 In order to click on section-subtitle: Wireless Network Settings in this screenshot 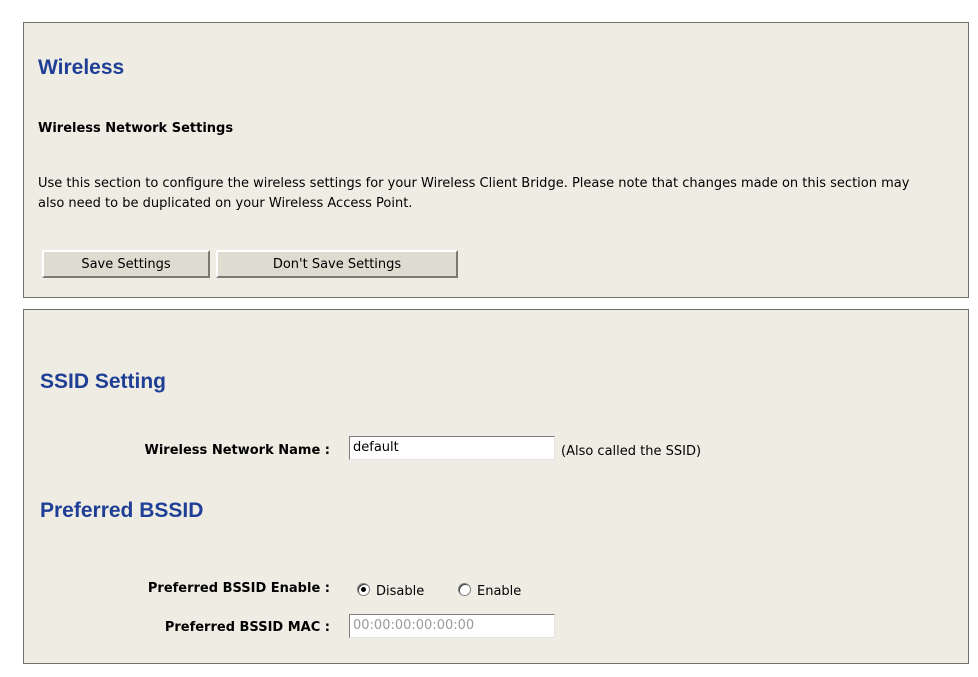, I will do `click(136, 128)`.